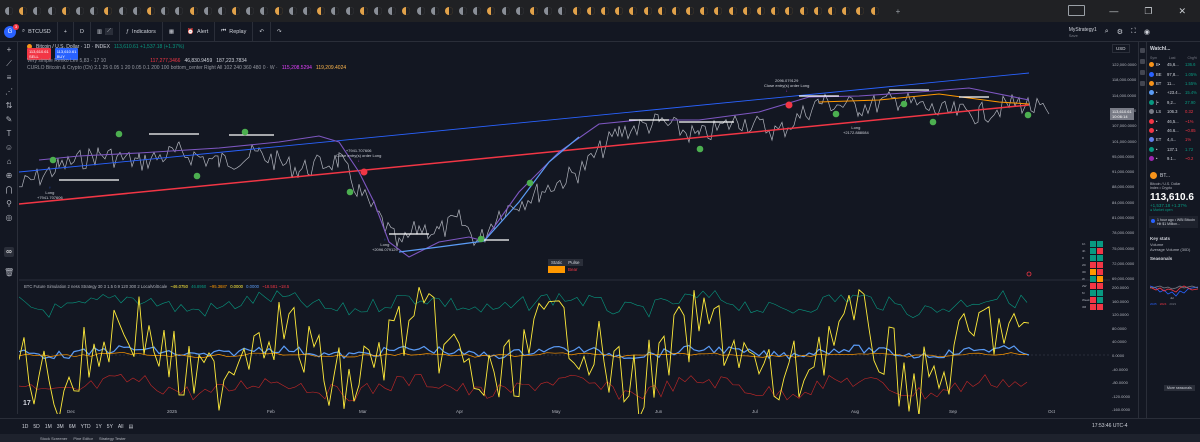  Describe the element at coordinates (564, 412) in the screenshot. I see `time-axis: Dec 2025 Feb Mar Apr May Jun Jul Aug Sep Oct` at that location.